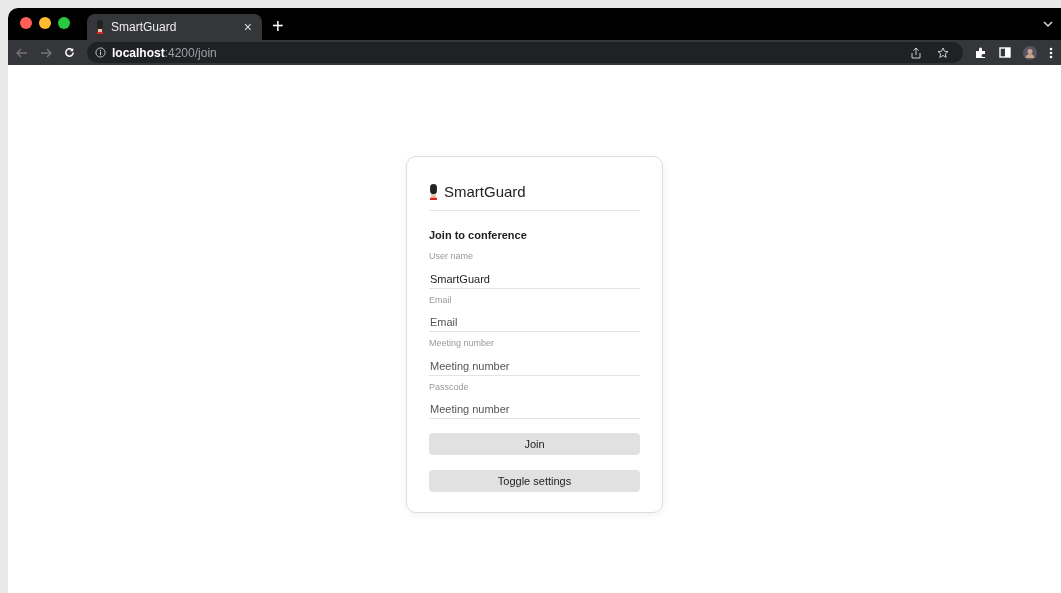 This screenshot has width=1061, height=593. Describe the element at coordinates (26, 23) in the screenshot. I see `close-window-icon` at that location.